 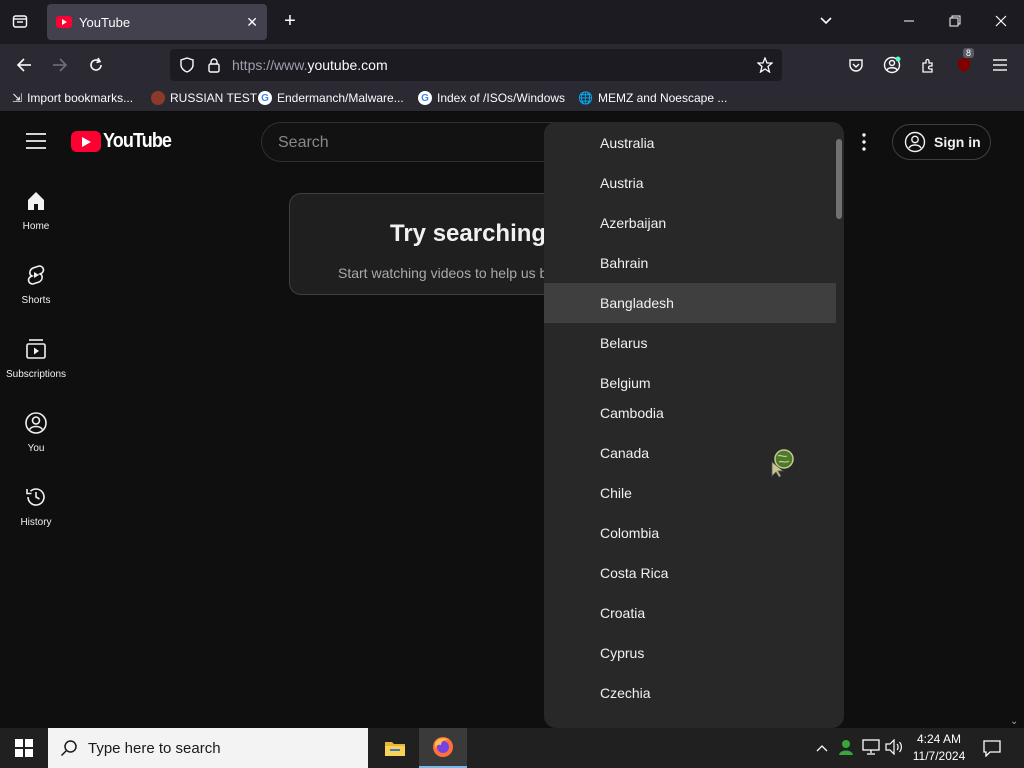 I want to click on sign-in-button: Sign in, so click(x=941, y=142).